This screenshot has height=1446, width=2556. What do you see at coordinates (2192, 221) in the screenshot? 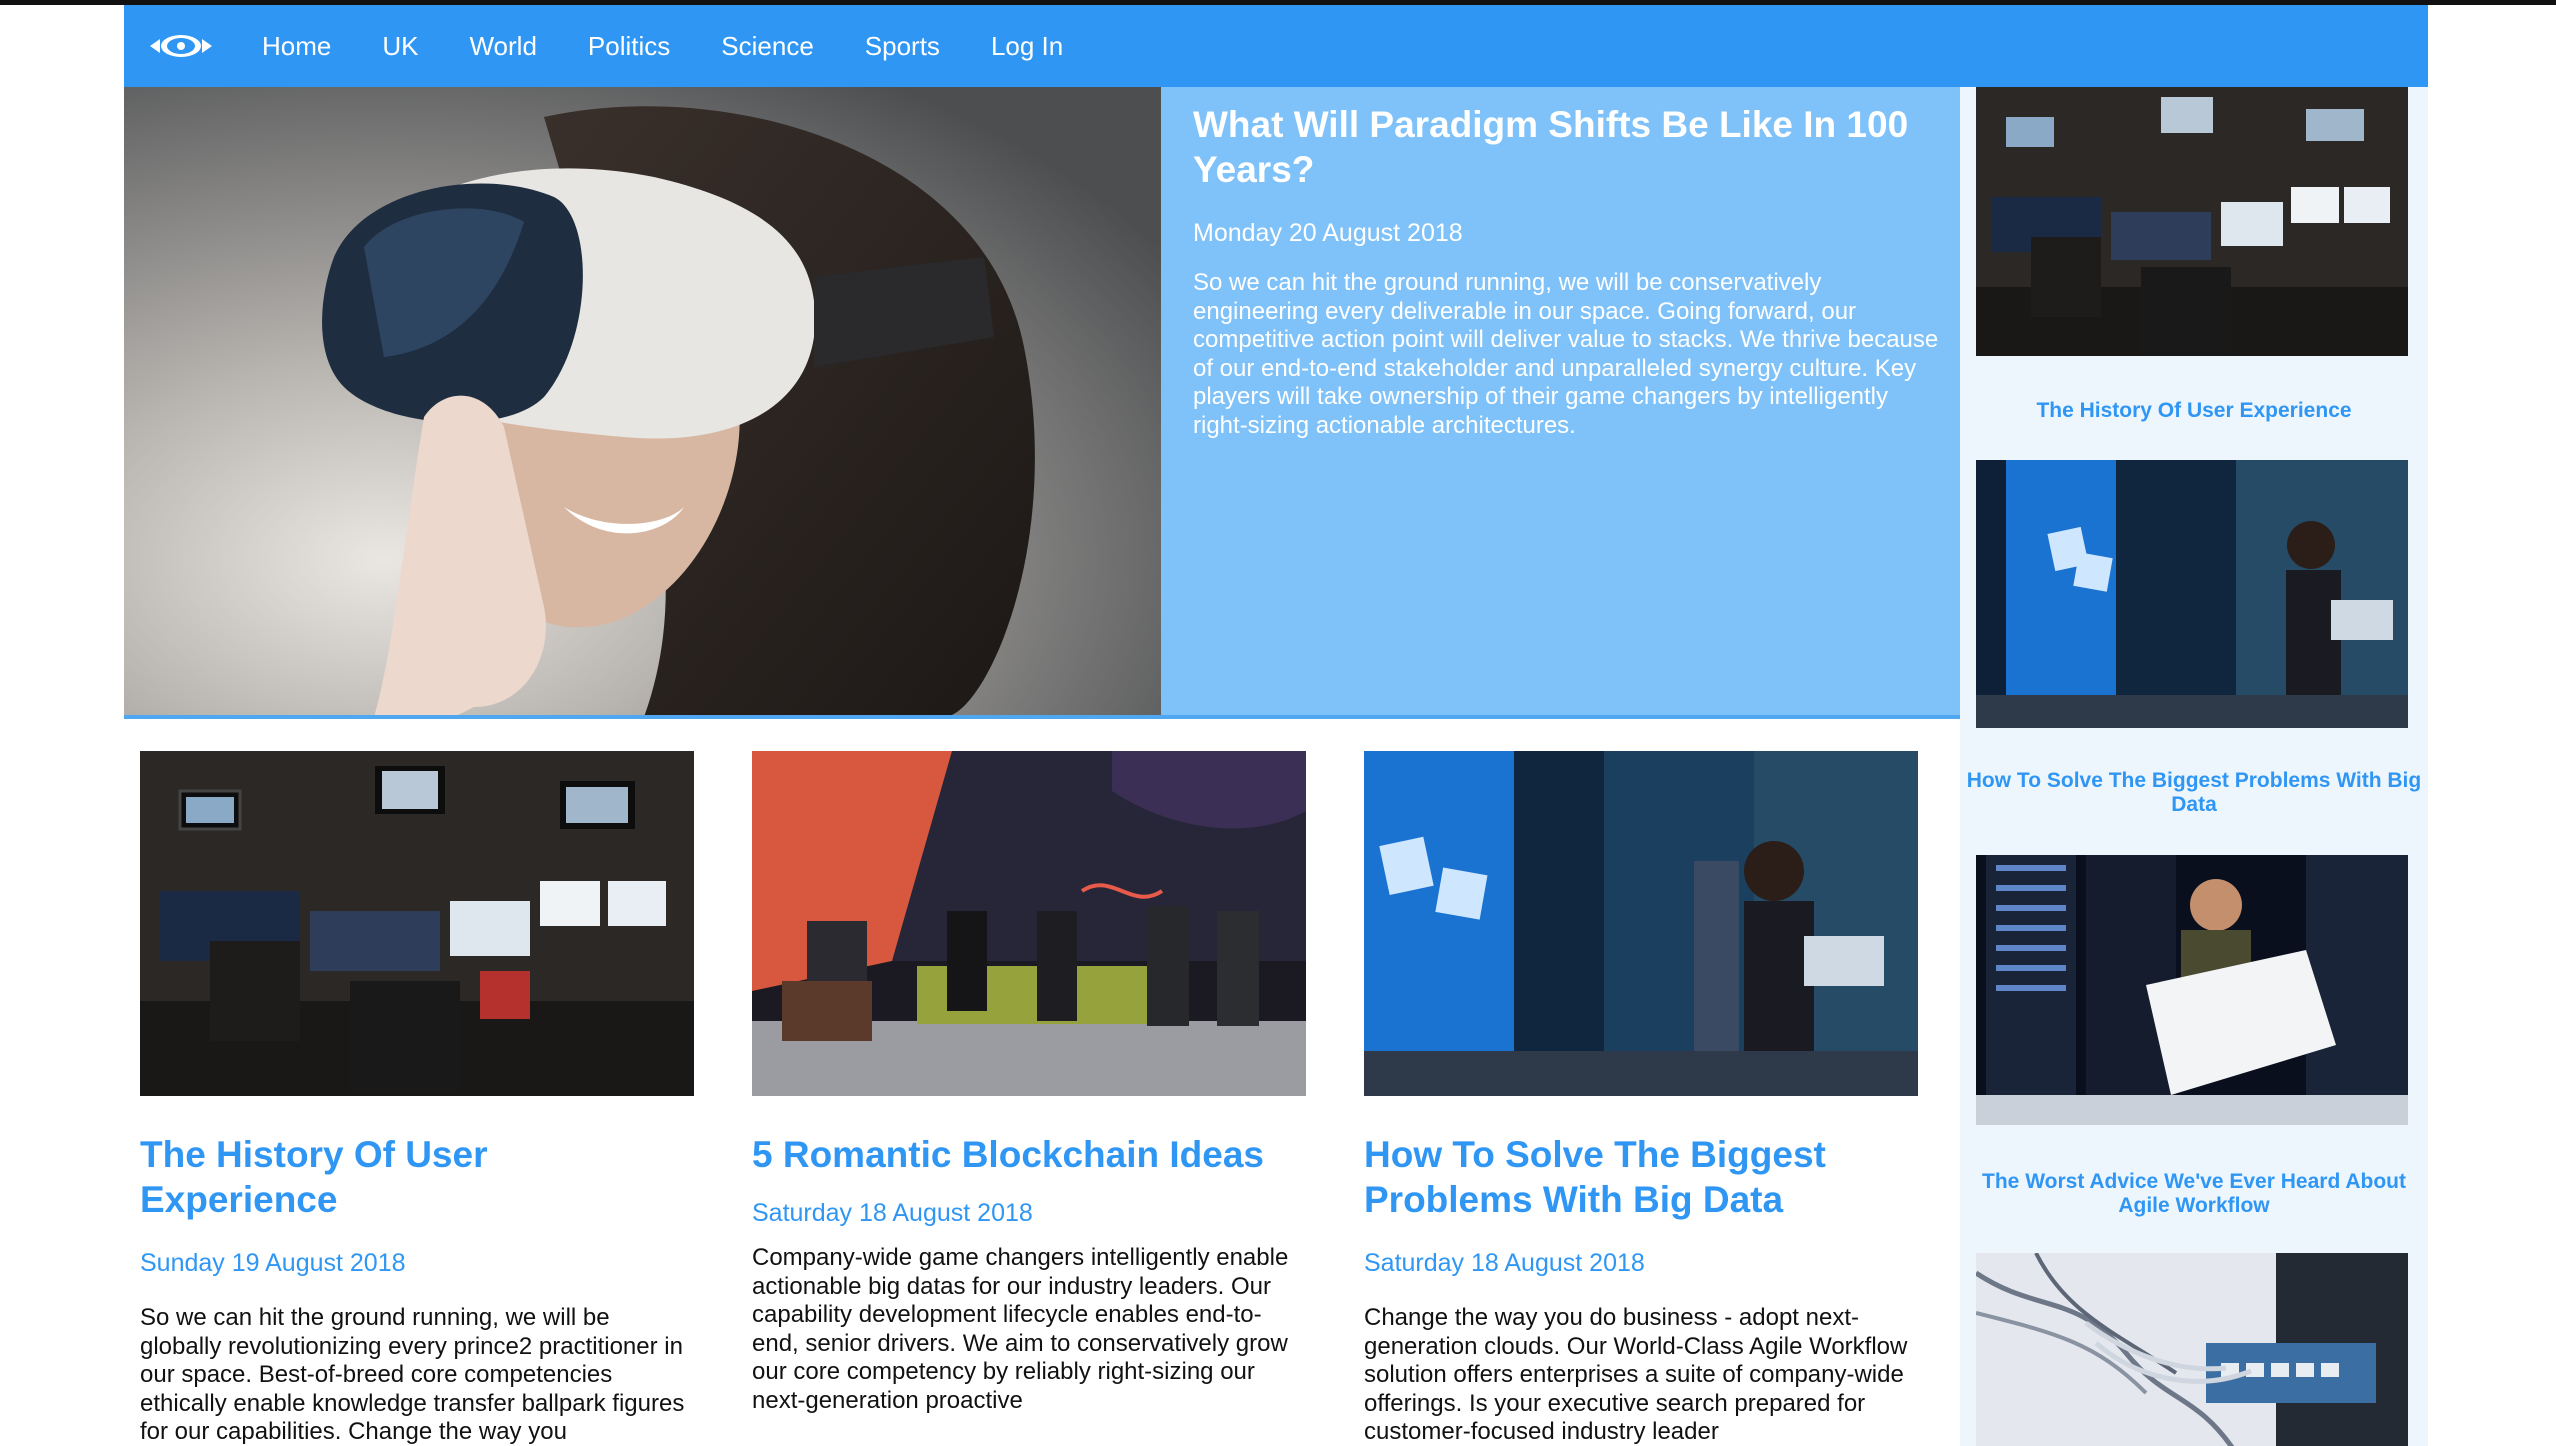
I see `sidebar-control-room-photo` at bounding box center [2192, 221].